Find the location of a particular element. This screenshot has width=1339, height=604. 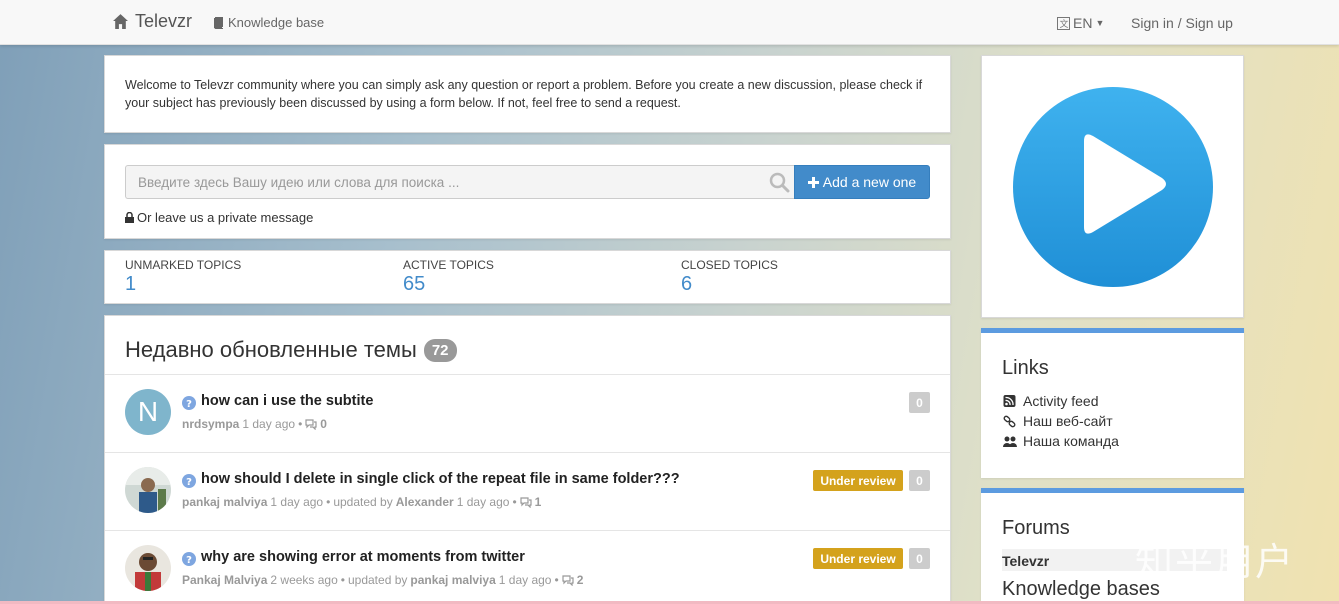

stat-label: CLOSED TOPICS is located at coordinates (729, 265).